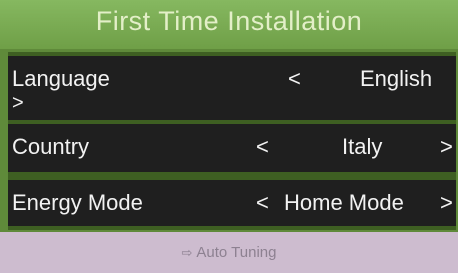 This screenshot has height=273, width=458. Describe the element at coordinates (446, 203) in the screenshot. I see `energy-mode-next-arrow: >` at that location.